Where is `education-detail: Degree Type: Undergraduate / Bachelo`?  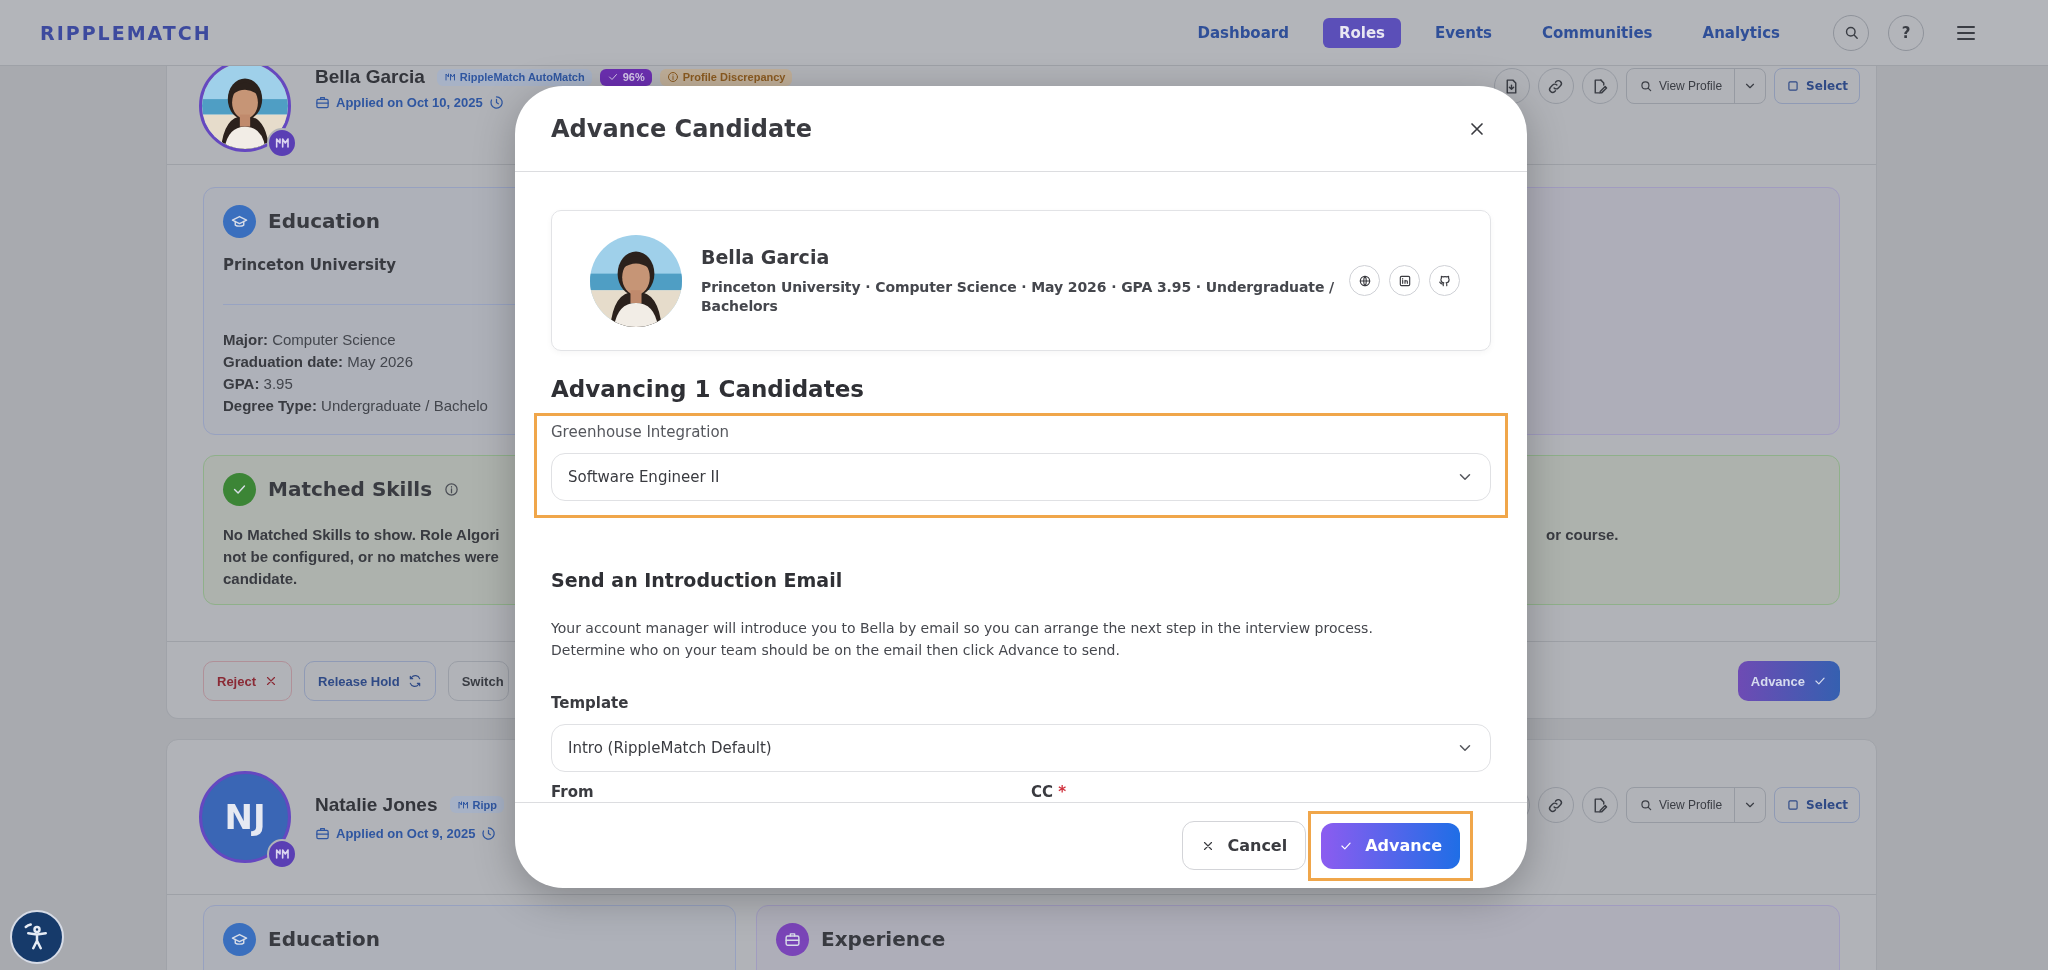 education-detail: Degree Type: Undergraduate / Bachelo is located at coordinates (355, 406).